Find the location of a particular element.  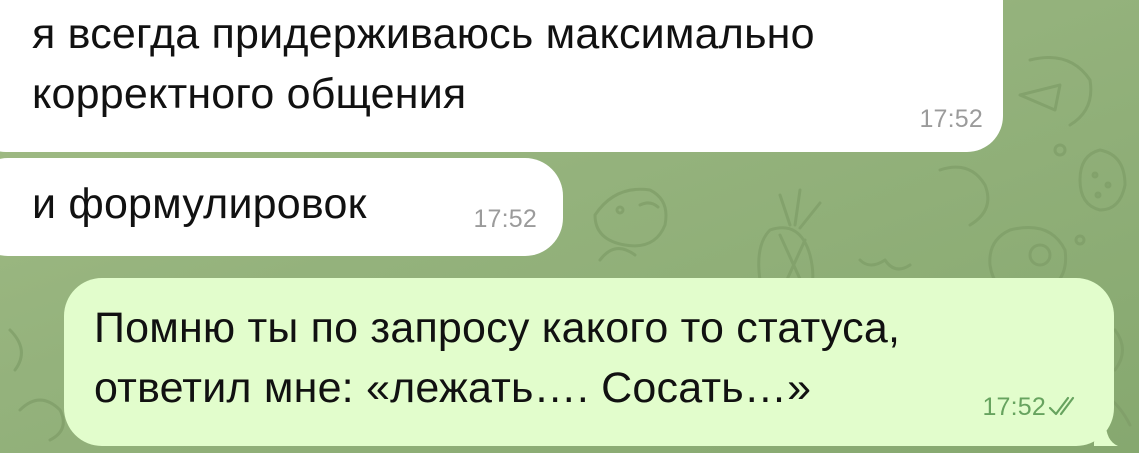

message-text-line: Помню ты по запросу какого то статуса, is located at coordinates (497, 328).